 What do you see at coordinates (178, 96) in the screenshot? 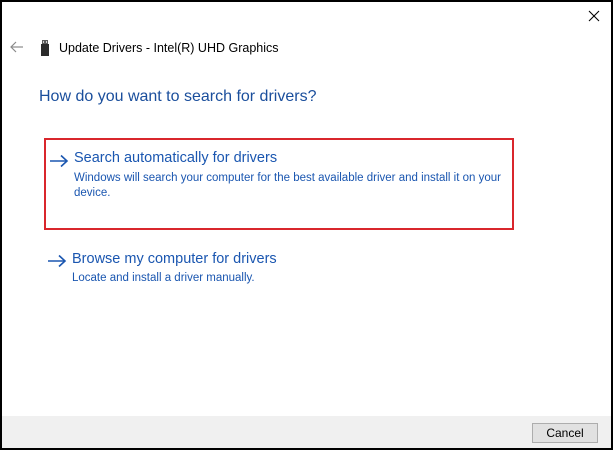
I see `page-heading: How do you want to search for drivers?` at bounding box center [178, 96].